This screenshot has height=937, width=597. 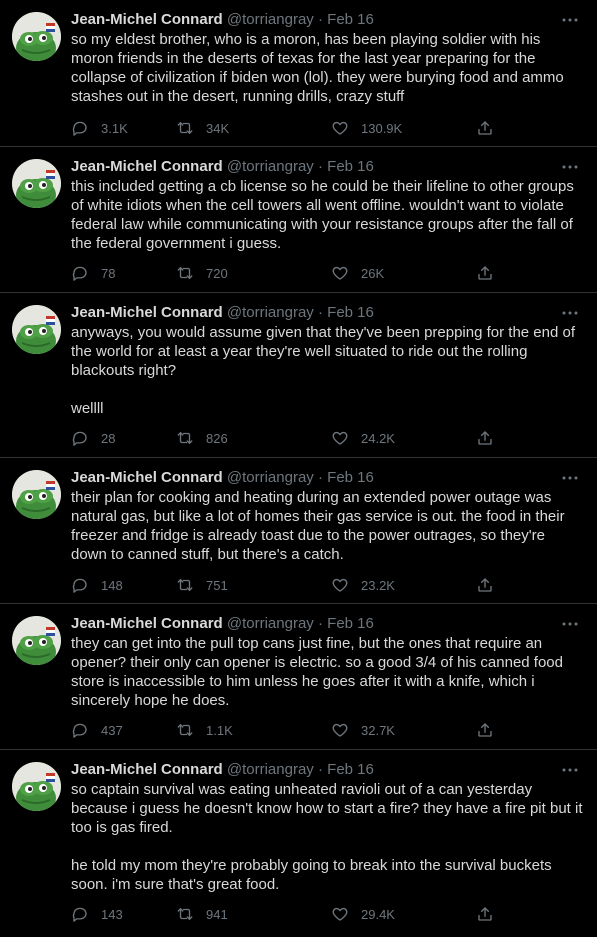 What do you see at coordinates (112, 914) in the screenshot?
I see `reply-count: 143` at bounding box center [112, 914].